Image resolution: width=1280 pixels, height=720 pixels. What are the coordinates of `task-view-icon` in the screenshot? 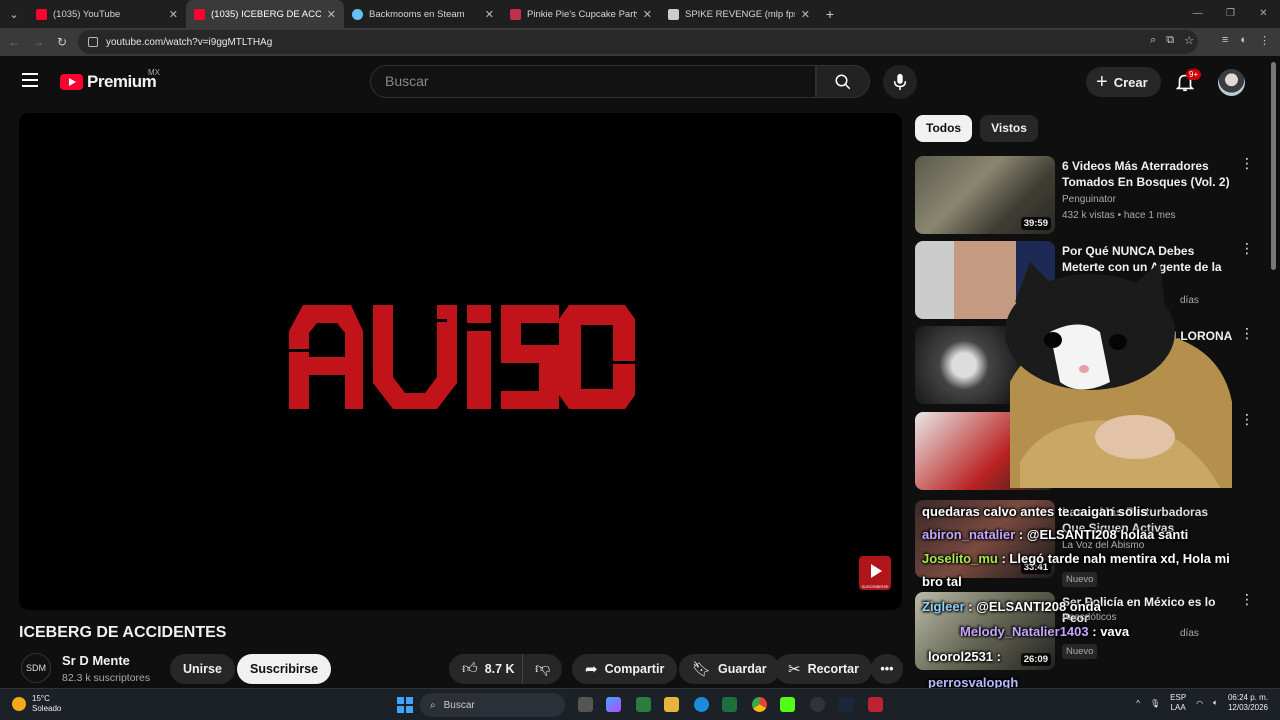 It's located at (585, 704).